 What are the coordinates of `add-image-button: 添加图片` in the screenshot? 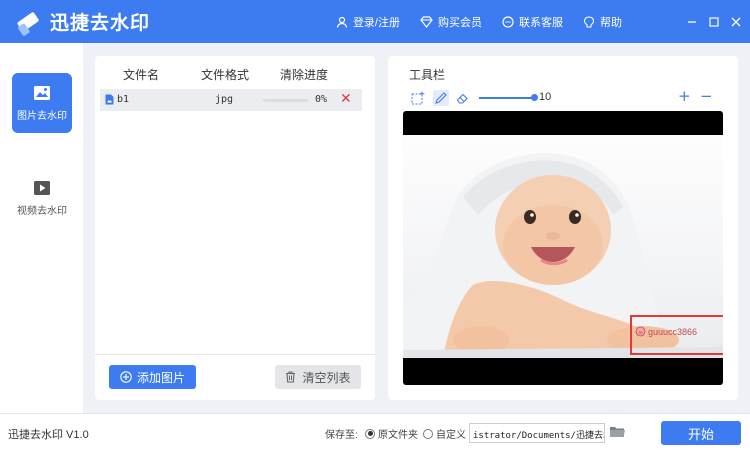 It's located at (152, 377).